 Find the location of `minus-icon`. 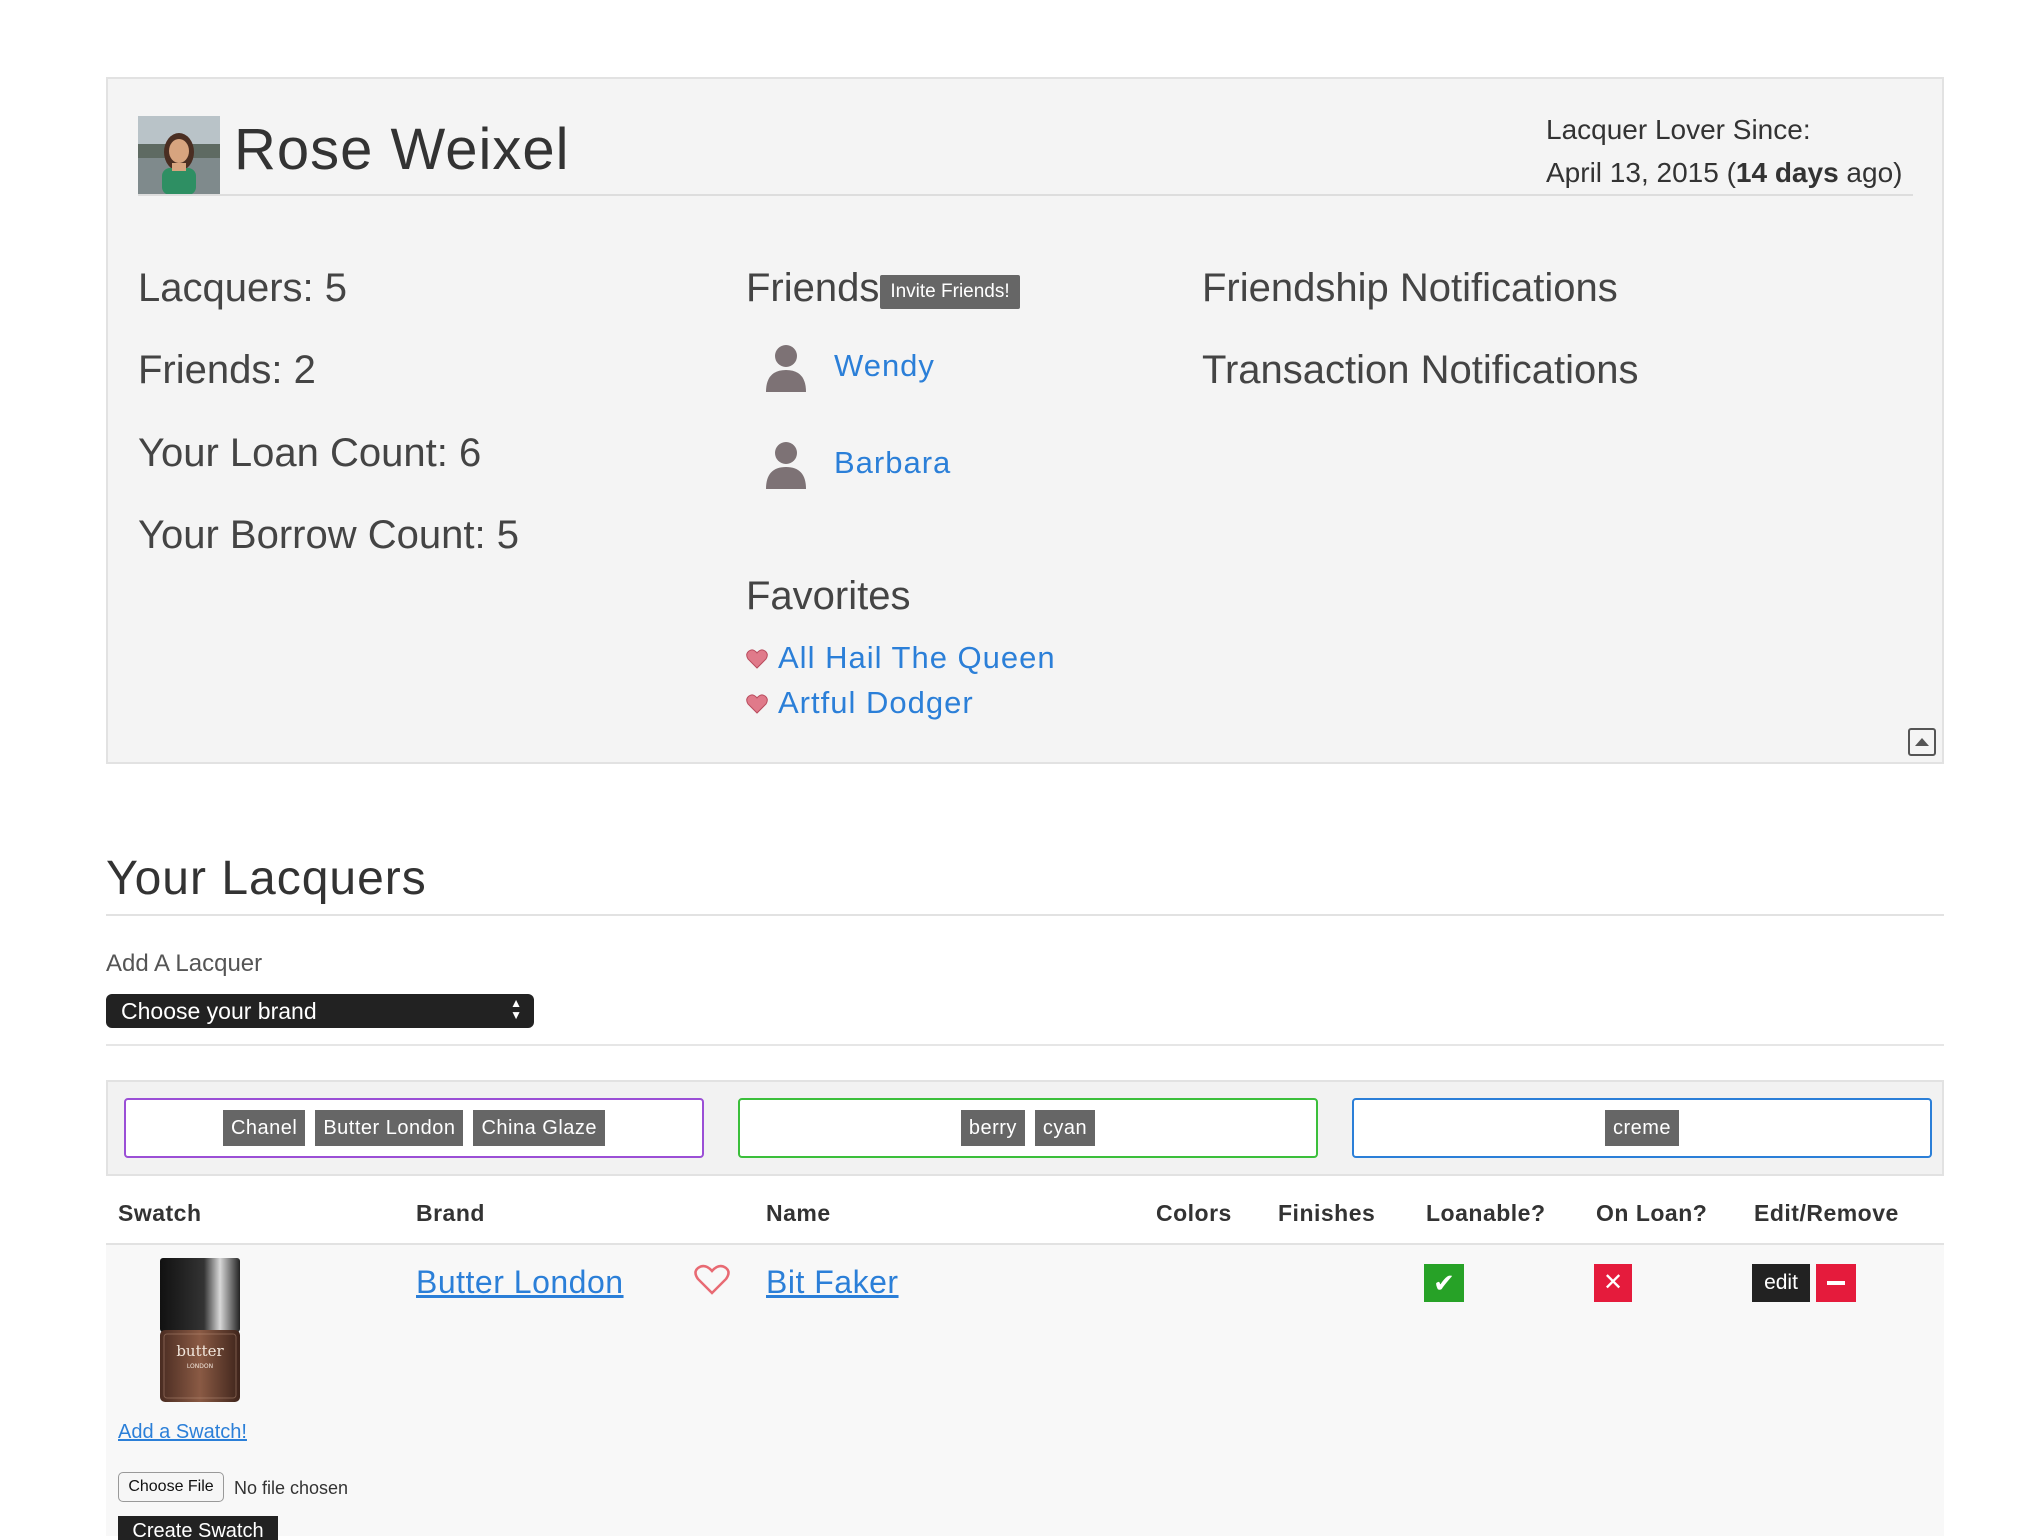

minus-icon is located at coordinates (1836, 1283).